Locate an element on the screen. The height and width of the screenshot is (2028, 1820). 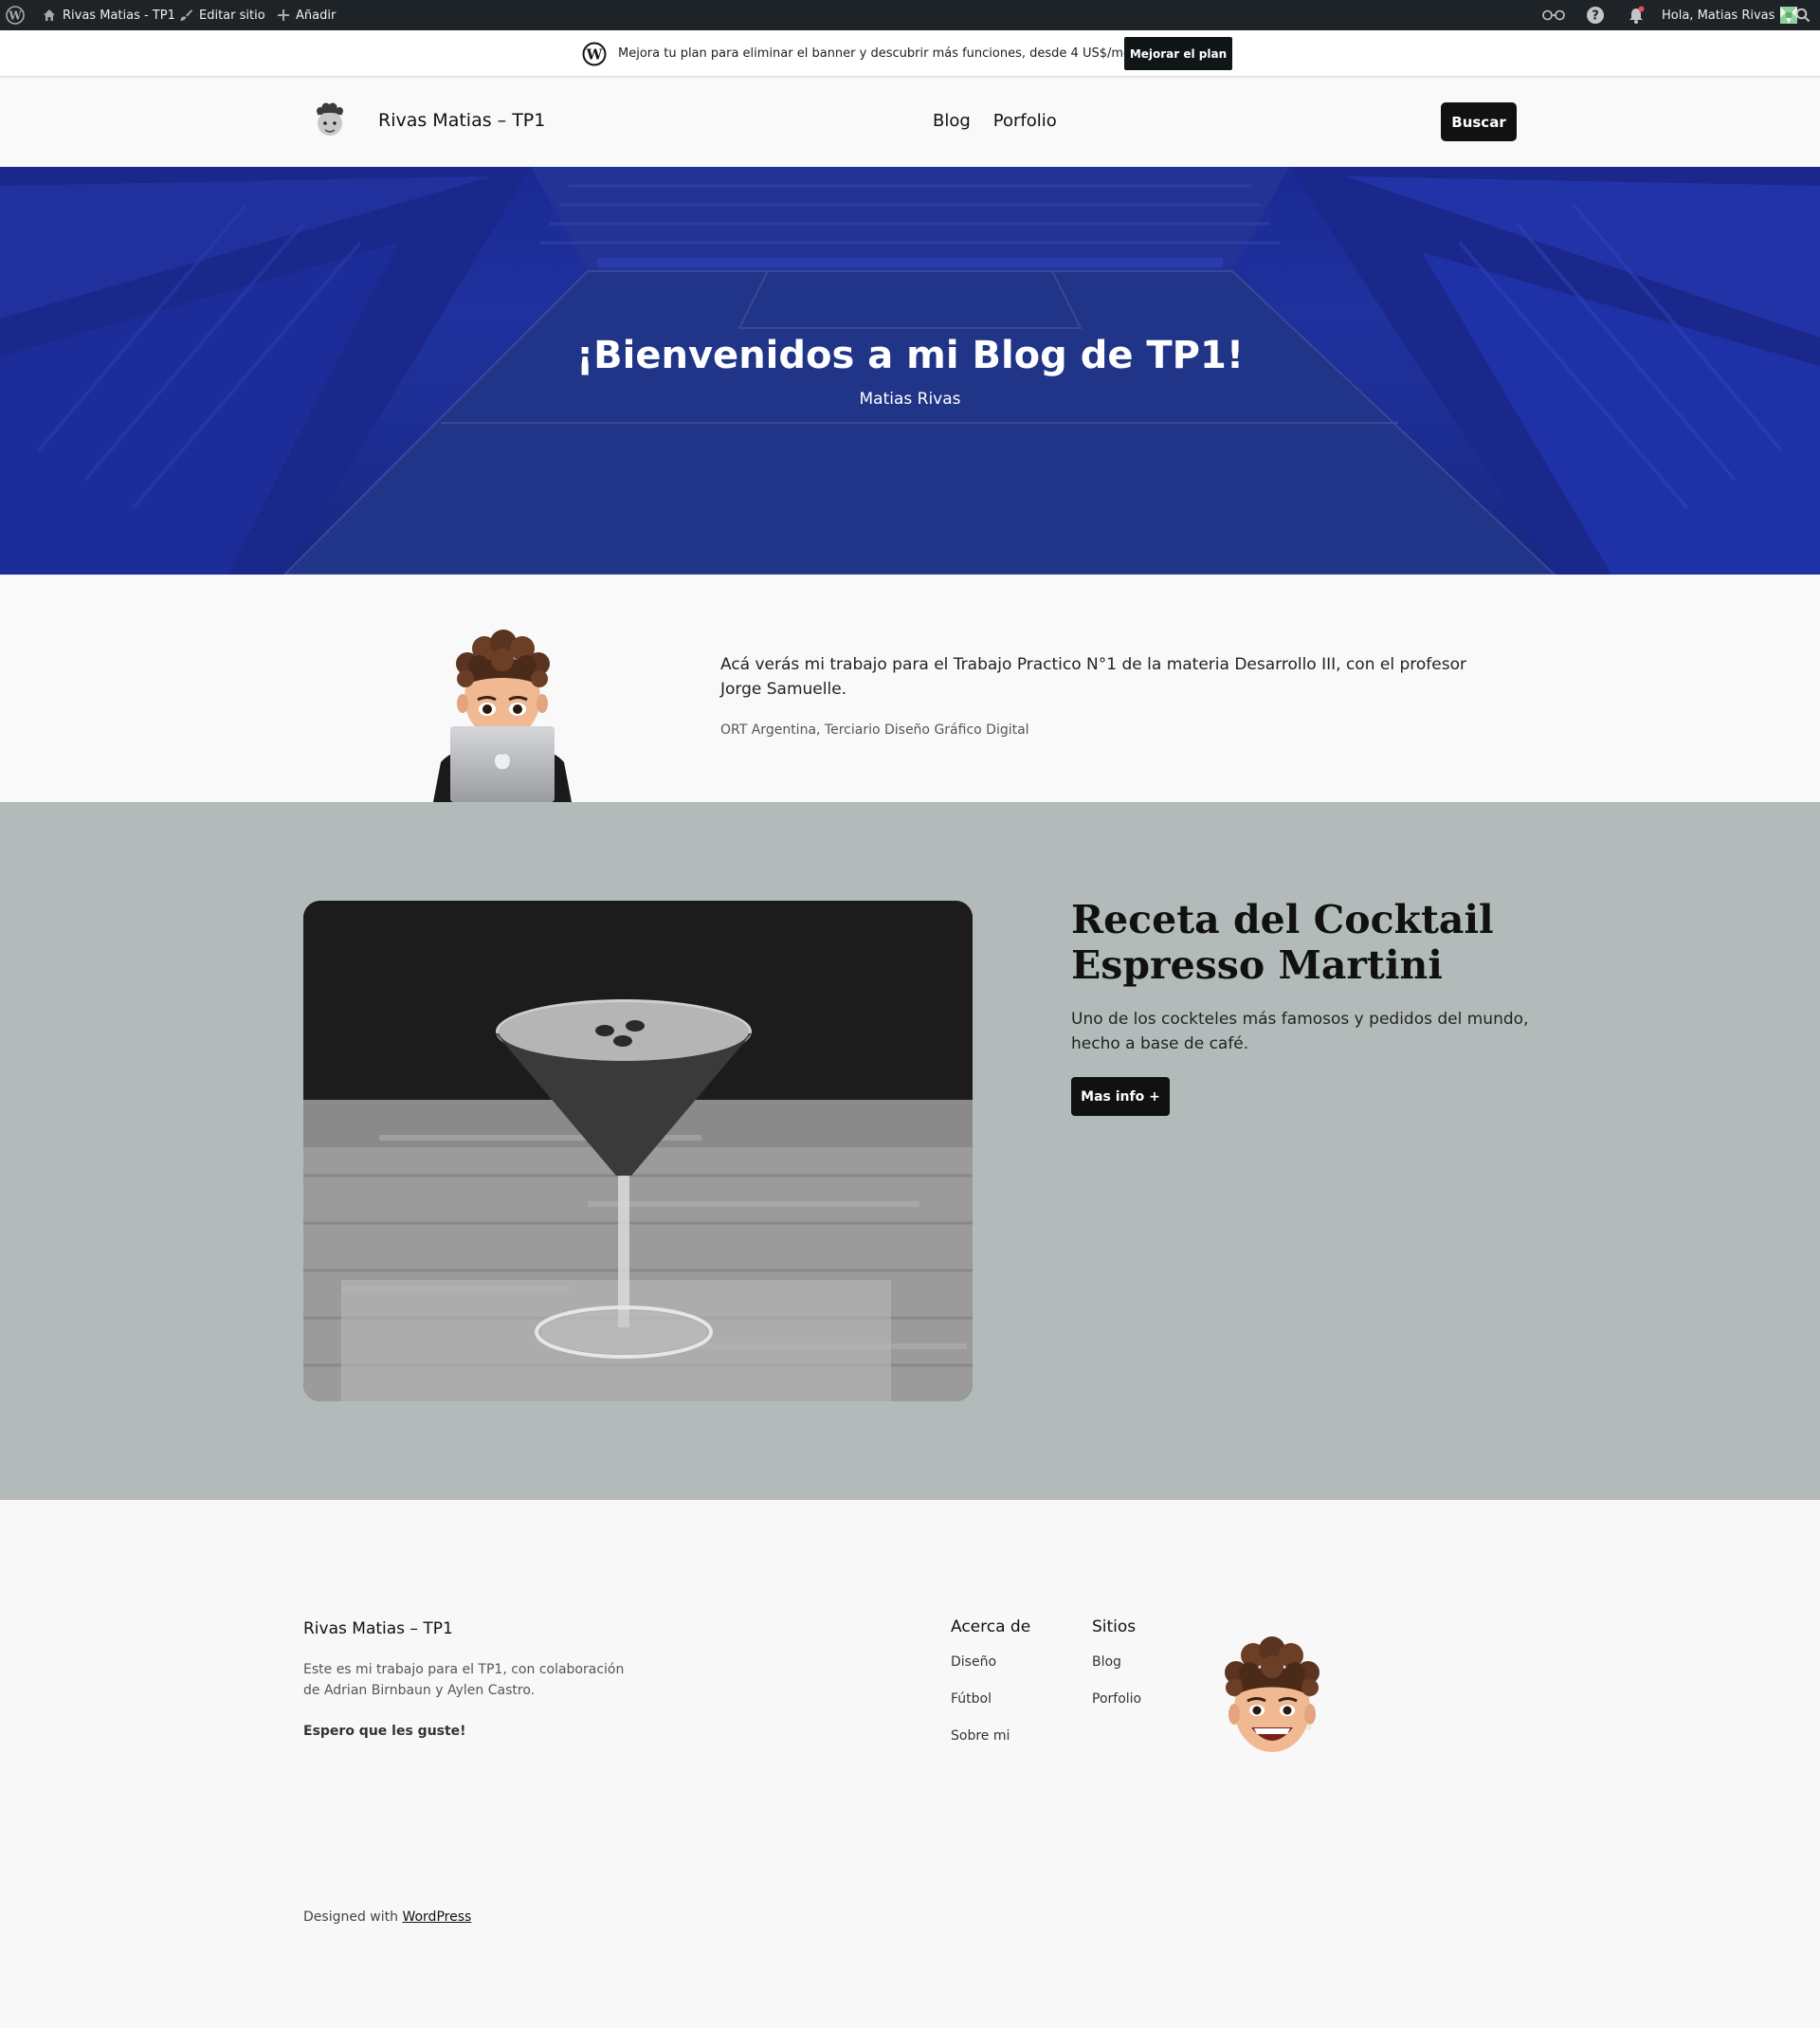
reader-icon is located at coordinates (1553, 15).